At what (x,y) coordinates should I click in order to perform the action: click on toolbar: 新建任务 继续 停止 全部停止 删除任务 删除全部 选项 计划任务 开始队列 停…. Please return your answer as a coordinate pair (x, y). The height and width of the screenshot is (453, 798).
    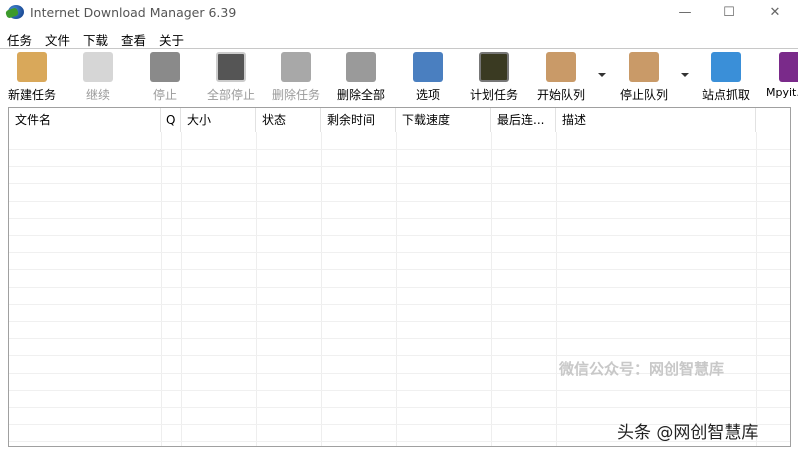
    Looking at the image, I should click on (399, 76).